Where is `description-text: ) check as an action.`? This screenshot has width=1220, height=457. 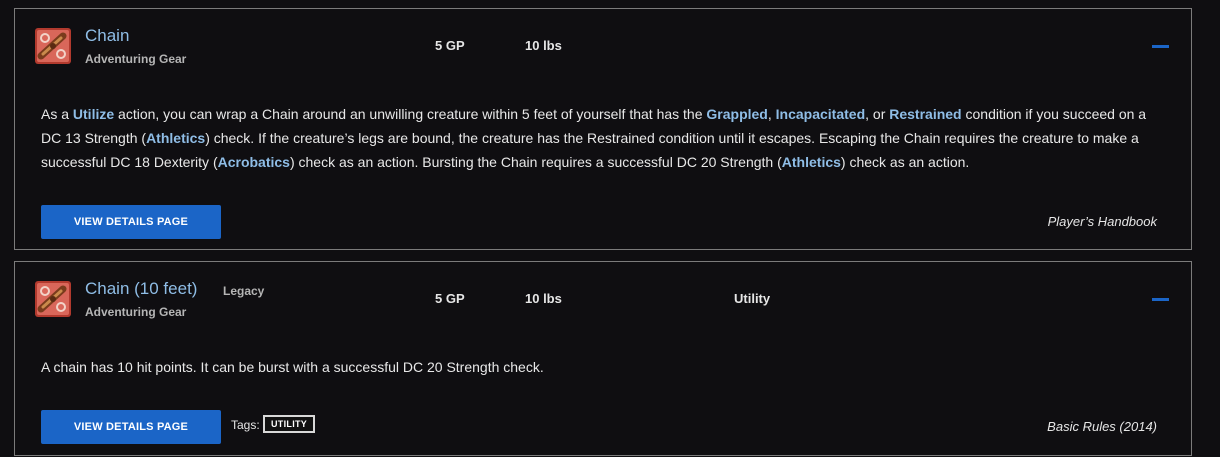
description-text: ) check as an action. is located at coordinates (905, 162).